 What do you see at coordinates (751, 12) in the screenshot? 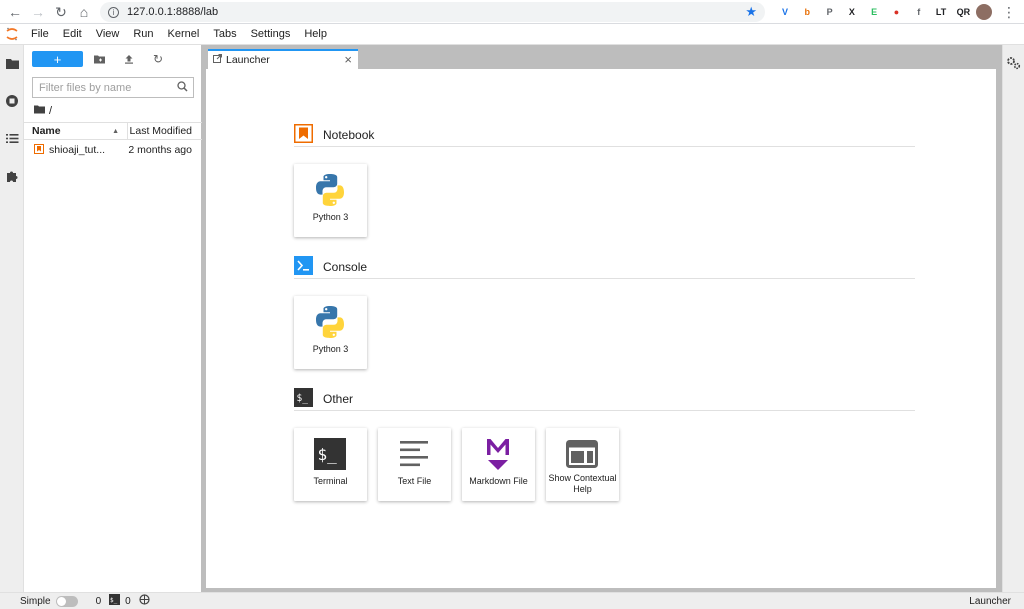
I see `bookmark-star-icon: ★` at bounding box center [751, 12].